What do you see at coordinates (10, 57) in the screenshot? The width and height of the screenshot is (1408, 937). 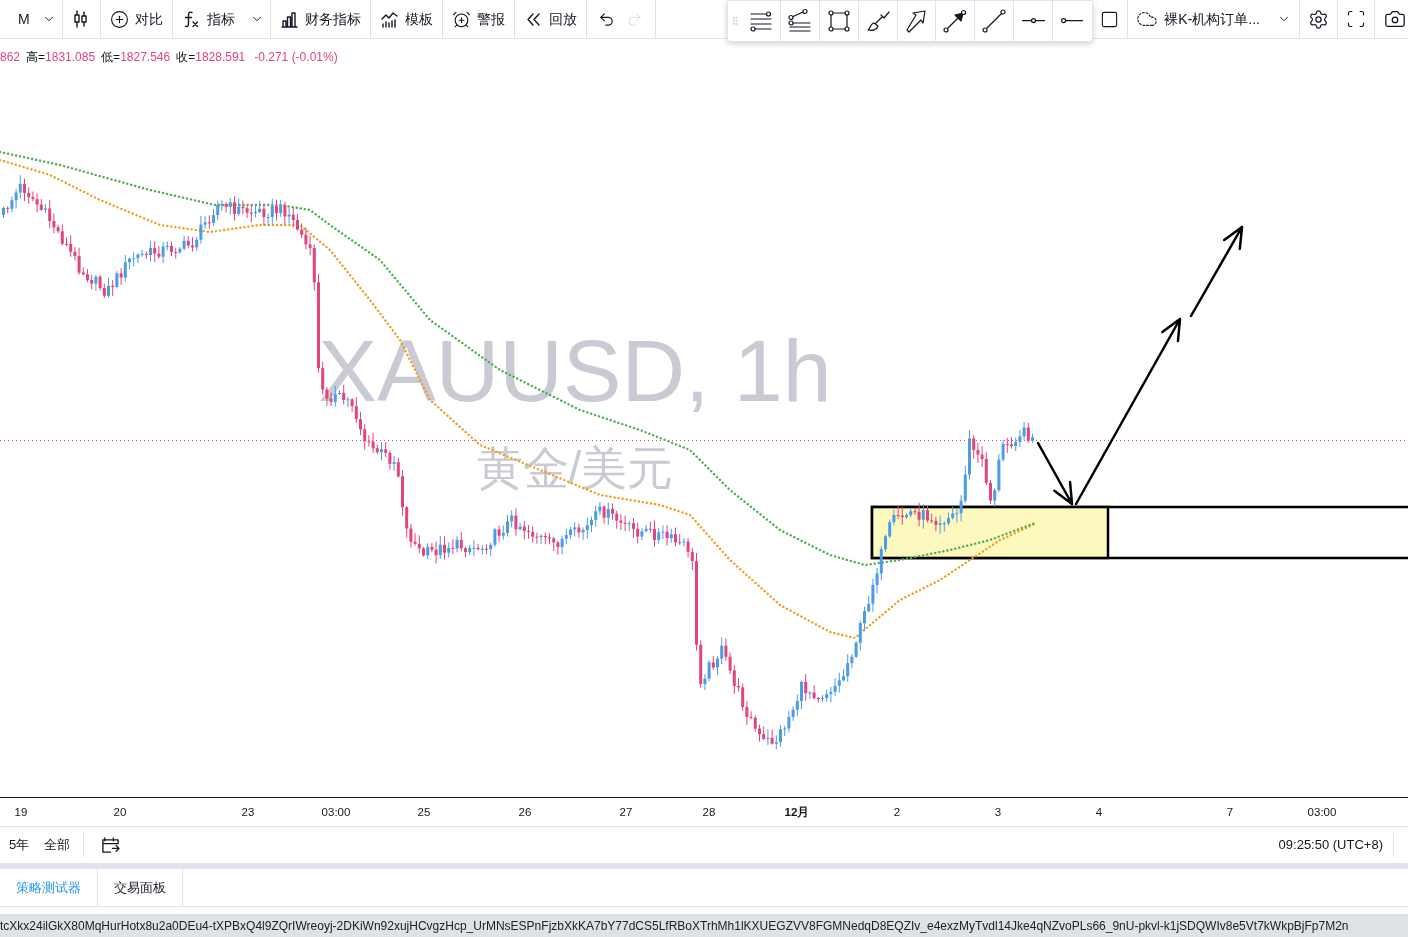 I see `legend-value: 862` at bounding box center [10, 57].